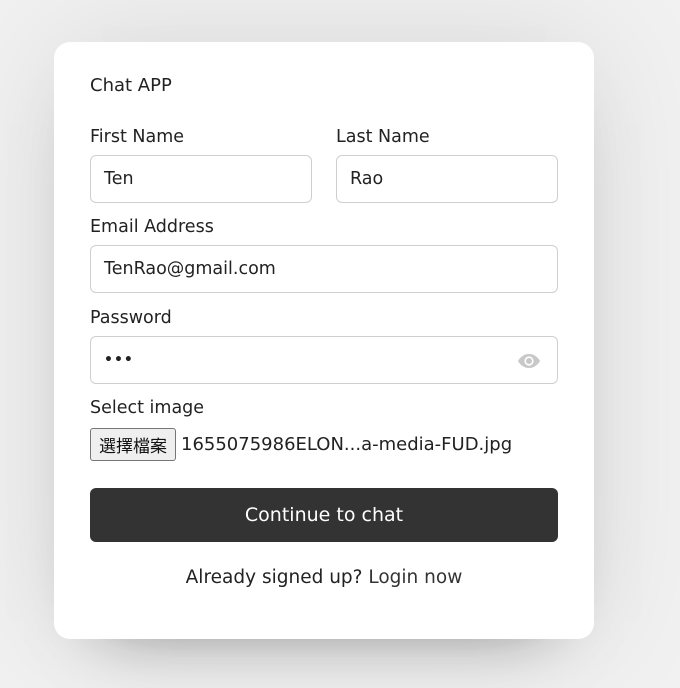 This screenshot has height=688, width=680. What do you see at coordinates (415, 577) in the screenshot?
I see `login-now-link: Login now` at bounding box center [415, 577].